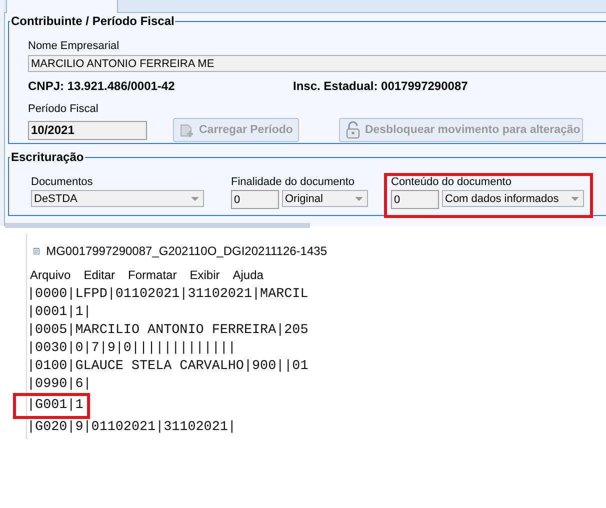 This screenshot has height=508, width=606. I want to click on period-field: 10/2021, so click(87, 130).